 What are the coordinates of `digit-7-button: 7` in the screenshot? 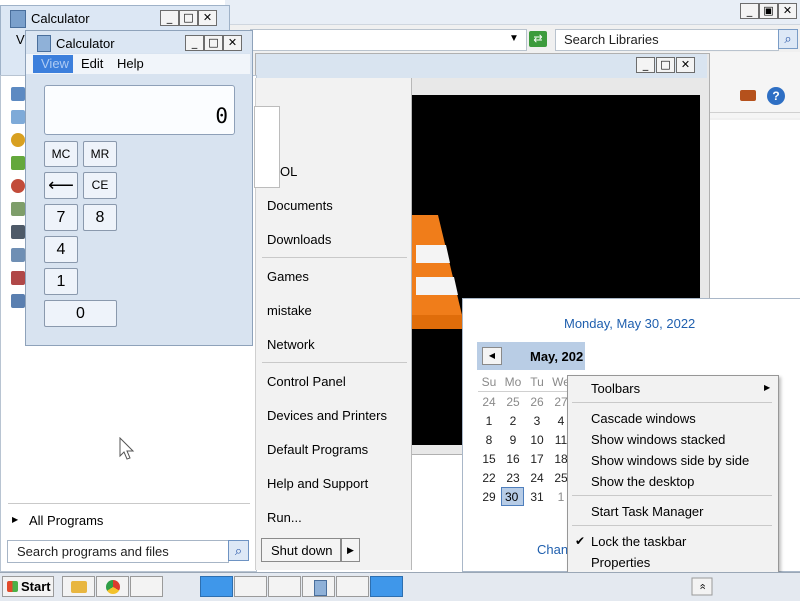 It's located at (61, 217).